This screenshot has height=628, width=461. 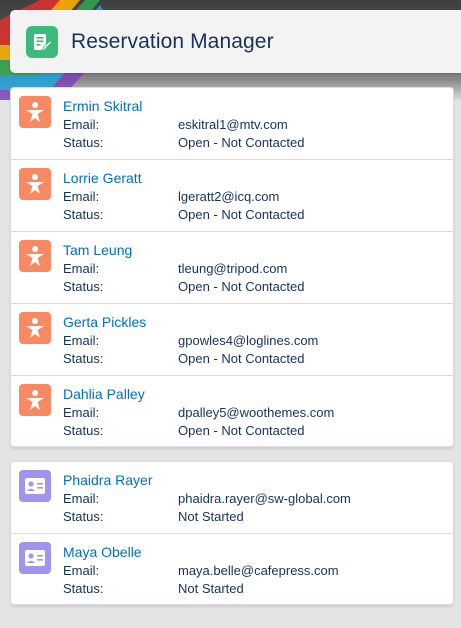 What do you see at coordinates (258, 570) in the screenshot?
I see `email-value: maya.belle@cafepress.com` at bounding box center [258, 570].